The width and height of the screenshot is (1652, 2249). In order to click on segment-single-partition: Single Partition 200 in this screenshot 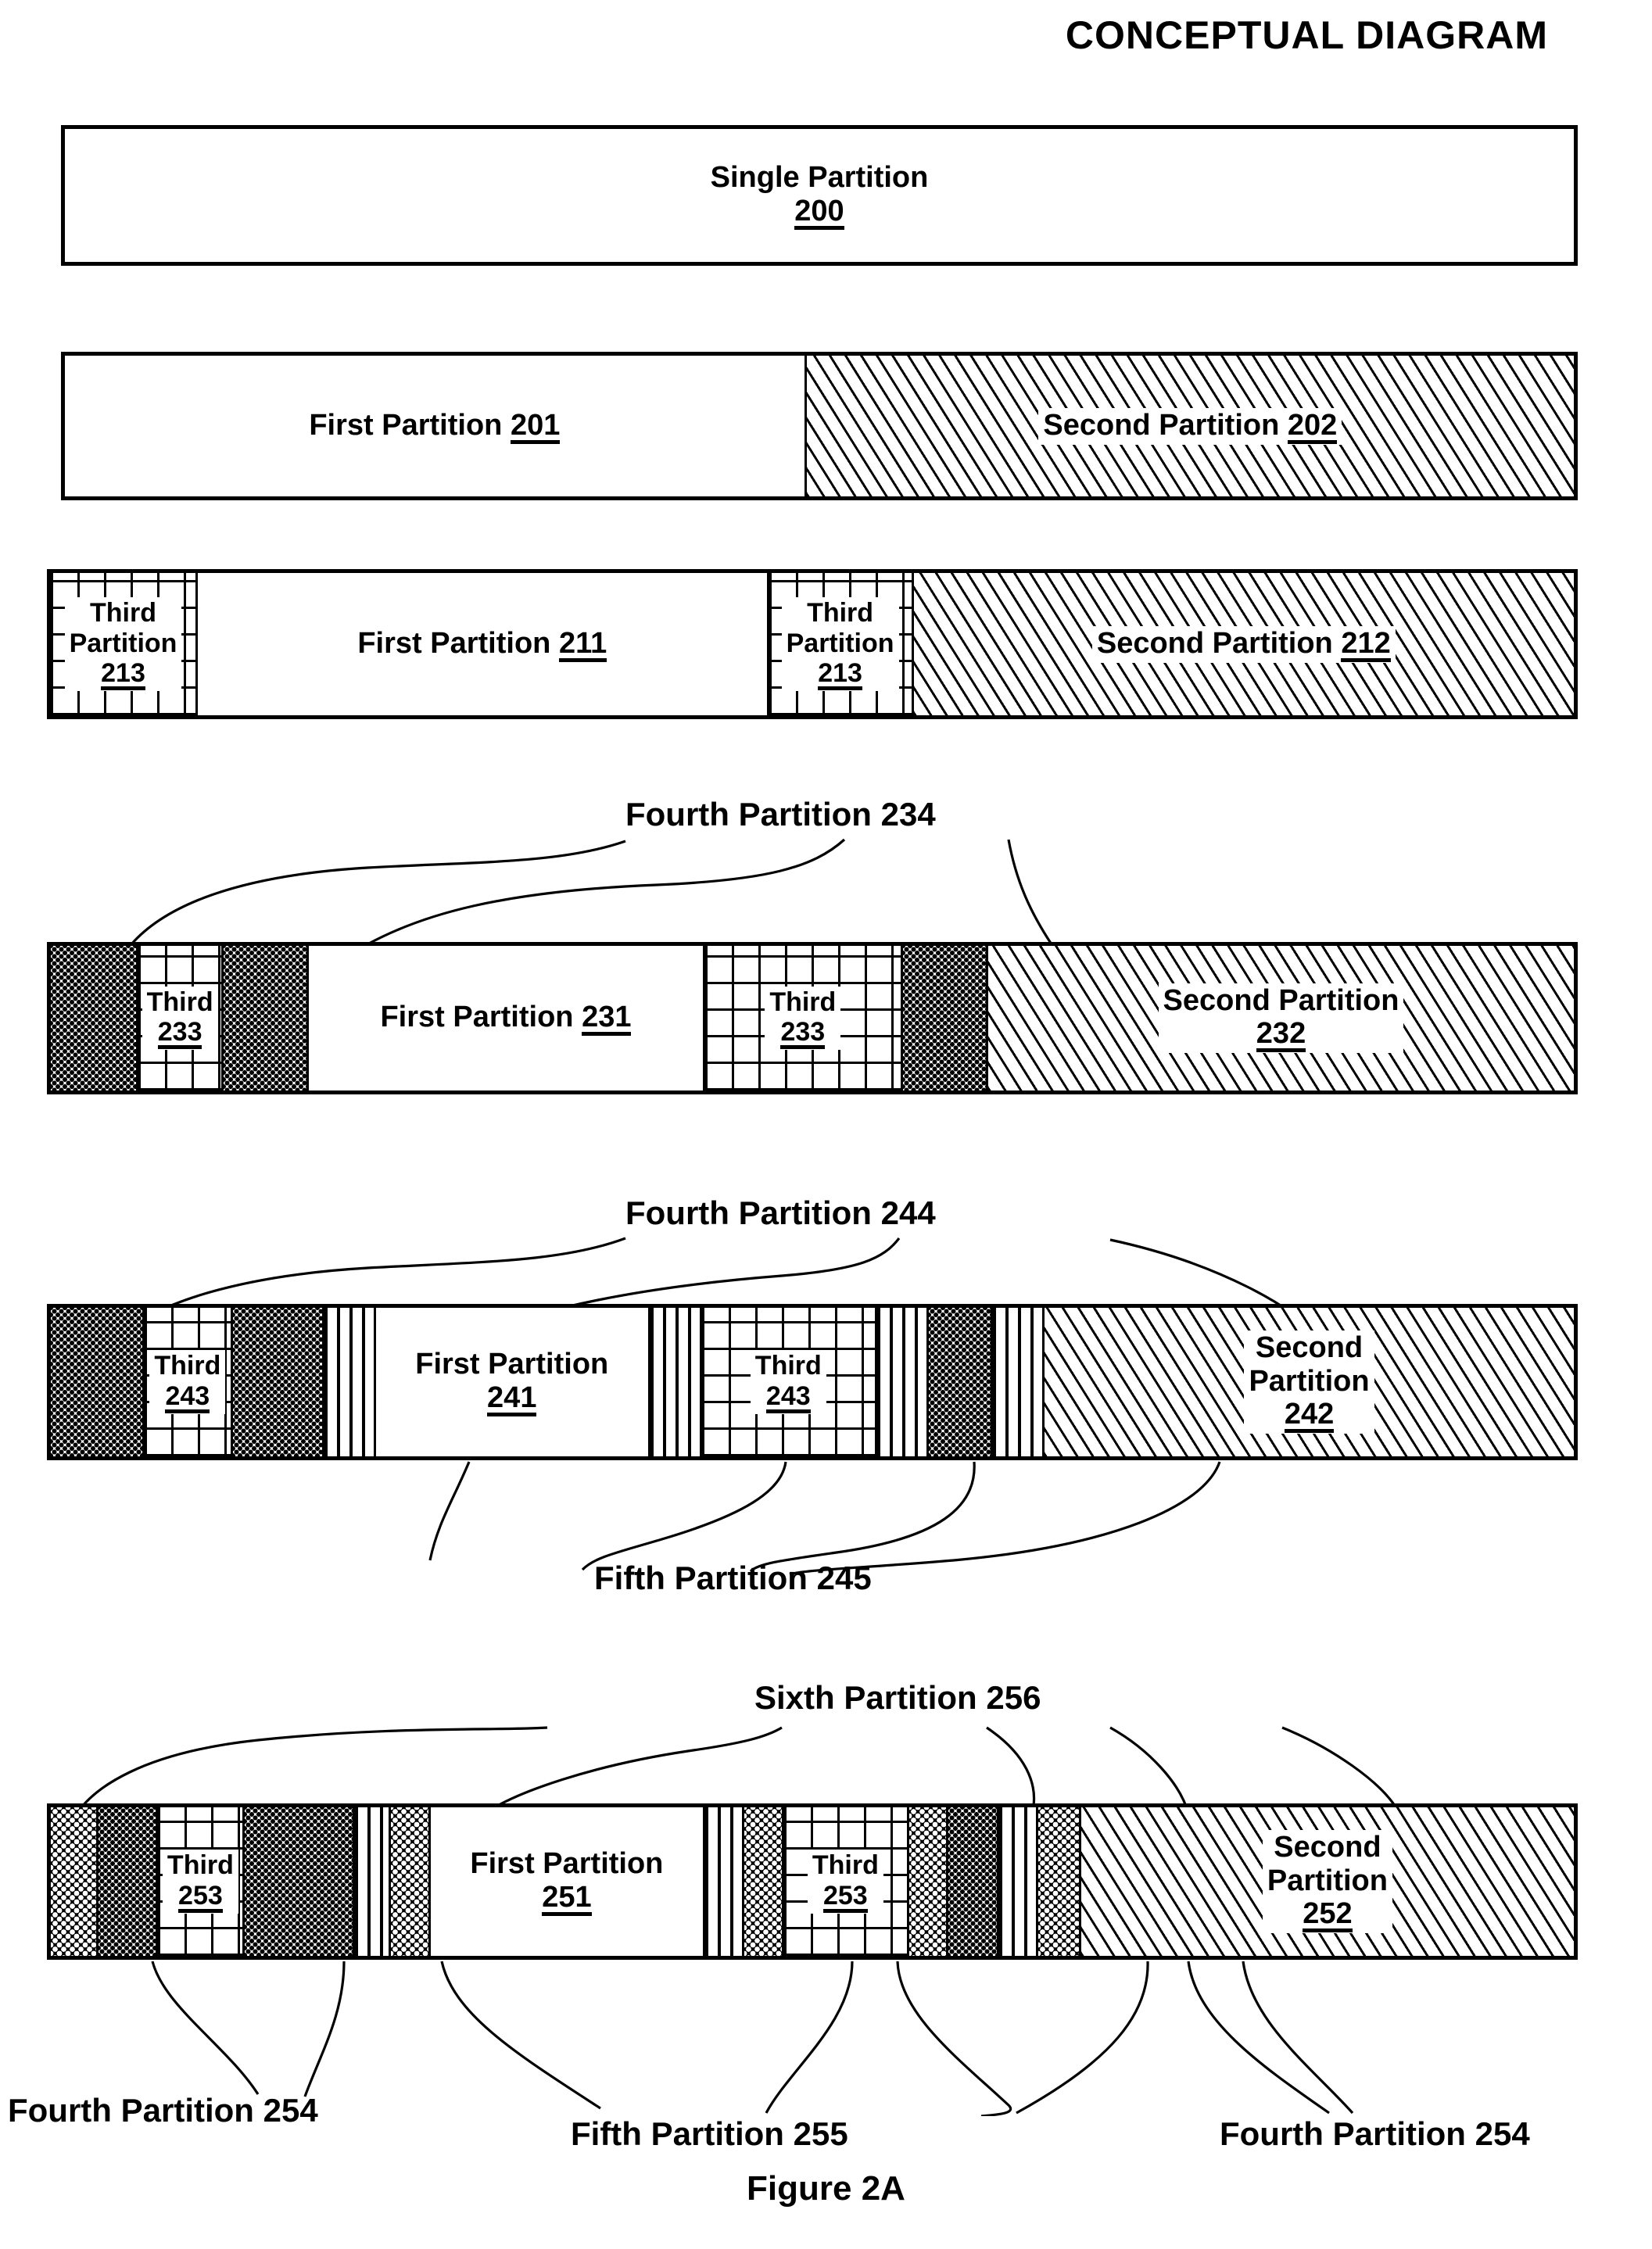, I will do `click(819, 195)`.